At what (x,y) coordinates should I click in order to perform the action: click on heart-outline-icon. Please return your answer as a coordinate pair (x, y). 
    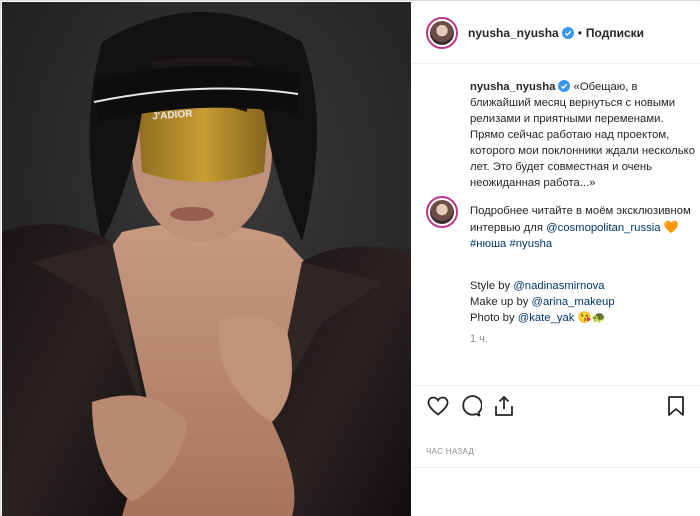
    Looking at the image, I should click on (438, 406).